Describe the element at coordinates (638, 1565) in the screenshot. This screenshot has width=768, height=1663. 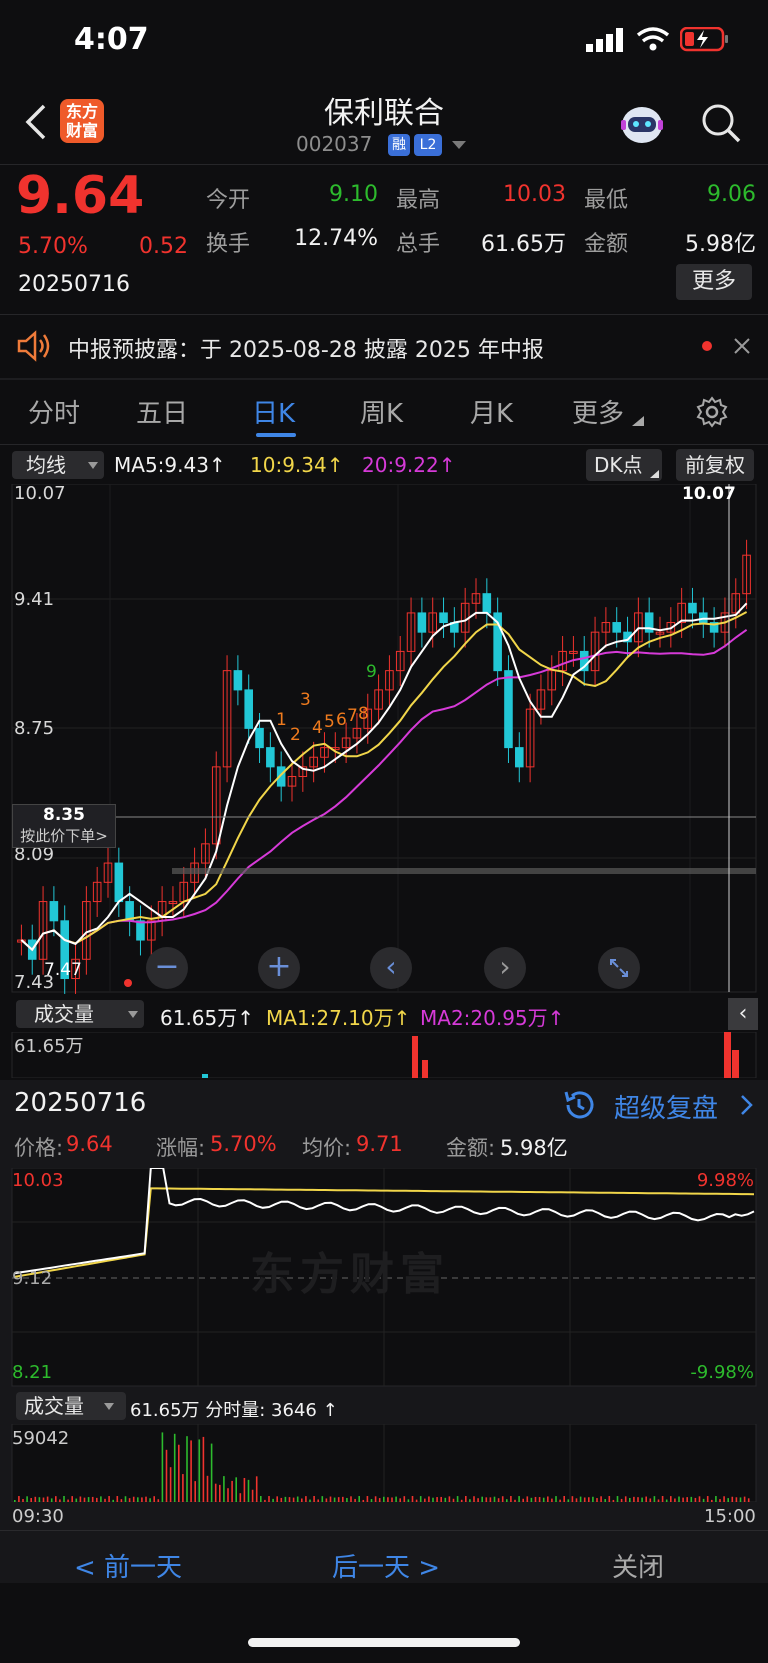
I see `close-button: 关闭` at that location.